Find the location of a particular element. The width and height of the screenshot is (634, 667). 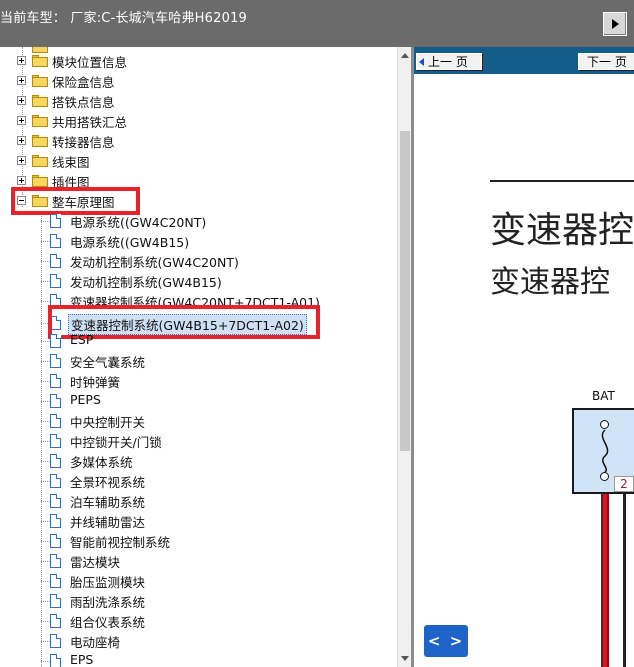

tree-label: 并线辅助雷达 is located at coordinates (108, 522).